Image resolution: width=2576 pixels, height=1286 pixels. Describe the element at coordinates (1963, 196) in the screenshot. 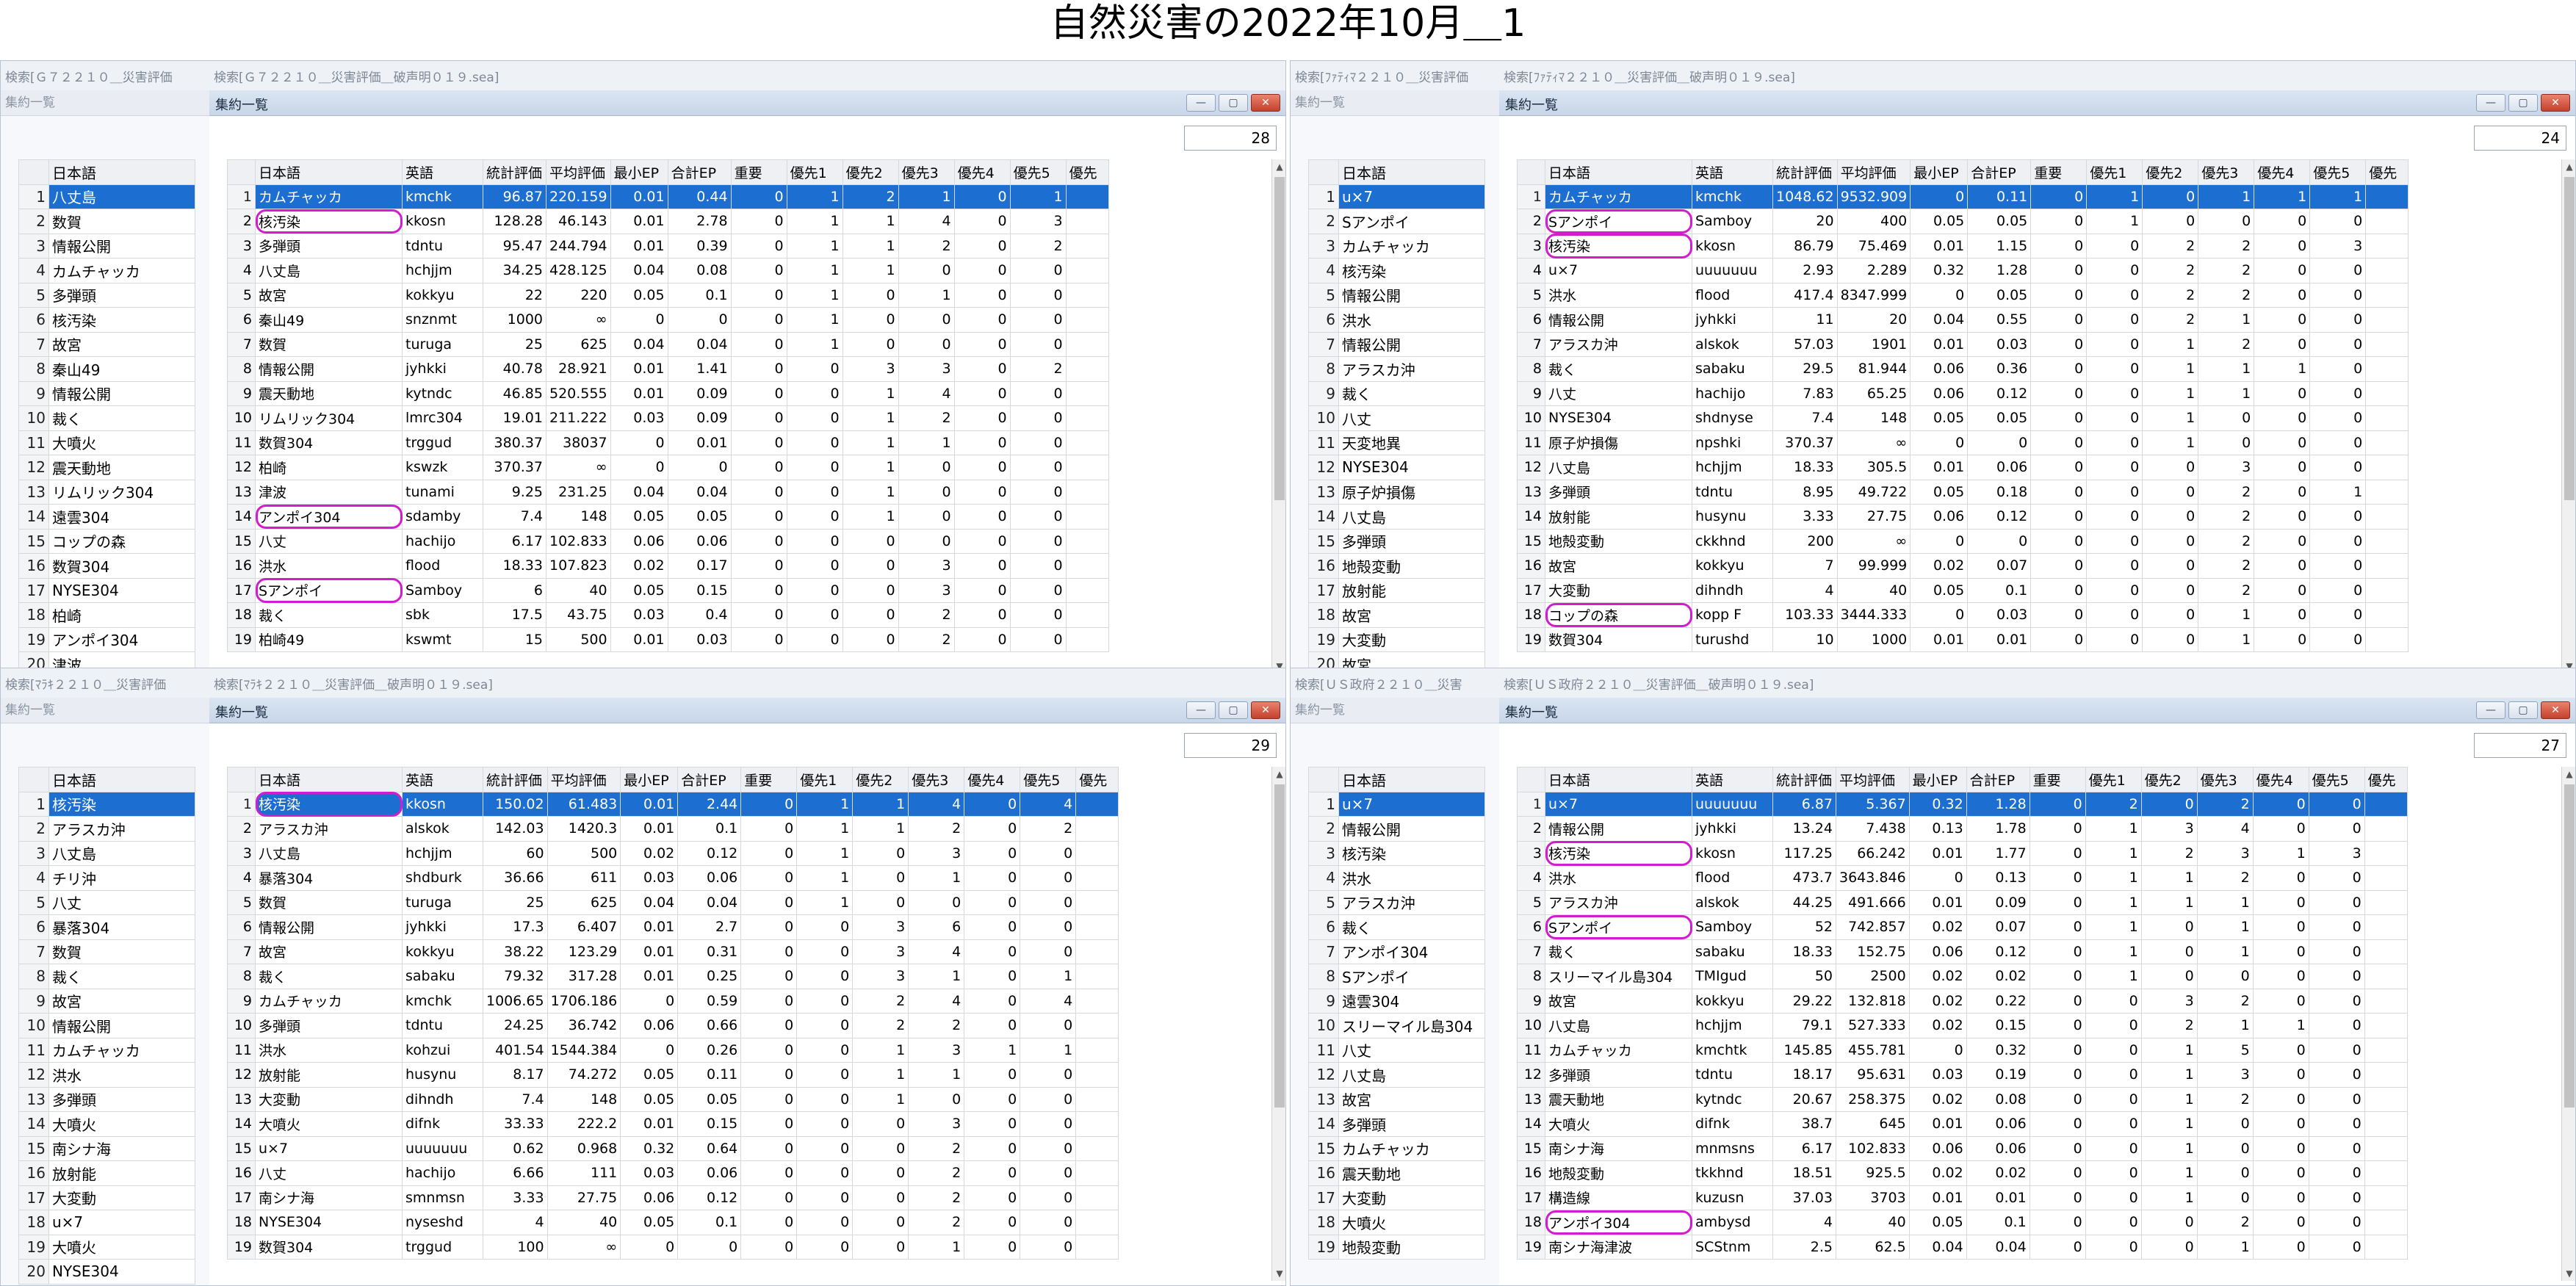

I see `table-row: 1 カムチャッカ kmchk 1048.62 9532.909 0 0.11 0 1 0 1 1 1` at that location.